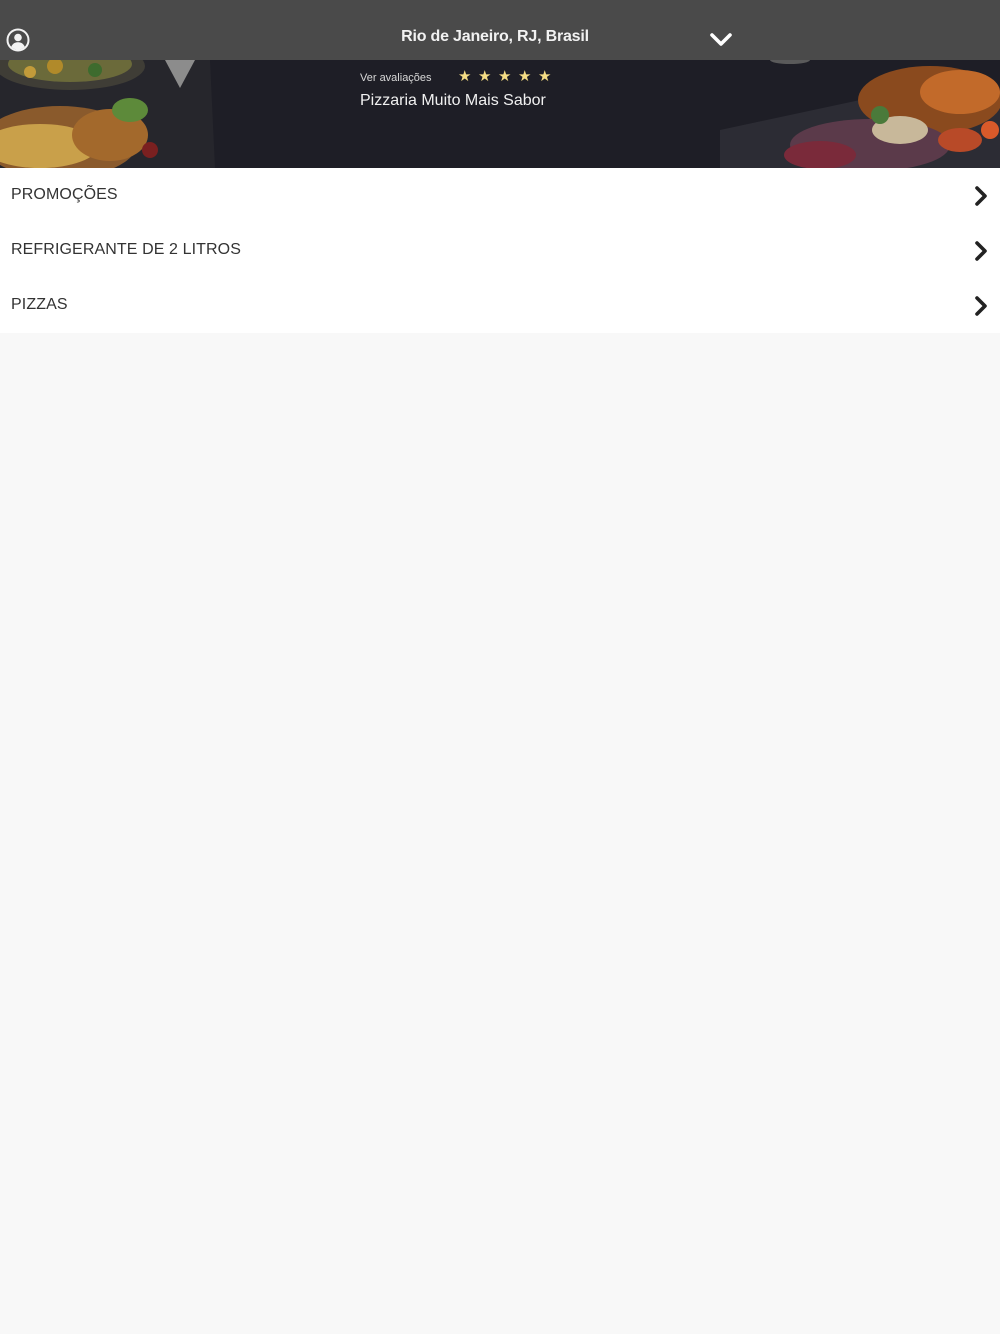  Describe the element at coordinates (500, 195) in the screenshot. I see `category-item: PROMOÇÕES` at that location.